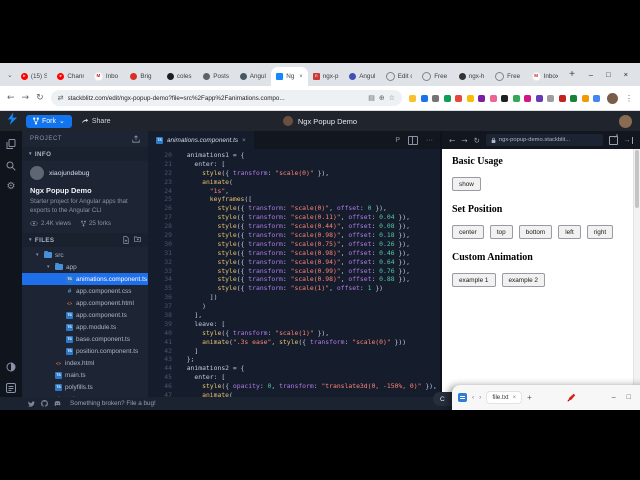 The width and height of the screenshot is (640, 480). I want to click on browser-tab: ▸(15) Si, so click(34, 76).